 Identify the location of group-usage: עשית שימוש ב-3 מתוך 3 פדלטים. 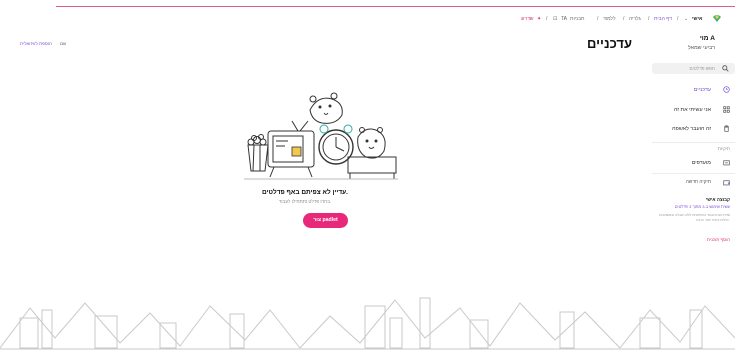
(702, 206).